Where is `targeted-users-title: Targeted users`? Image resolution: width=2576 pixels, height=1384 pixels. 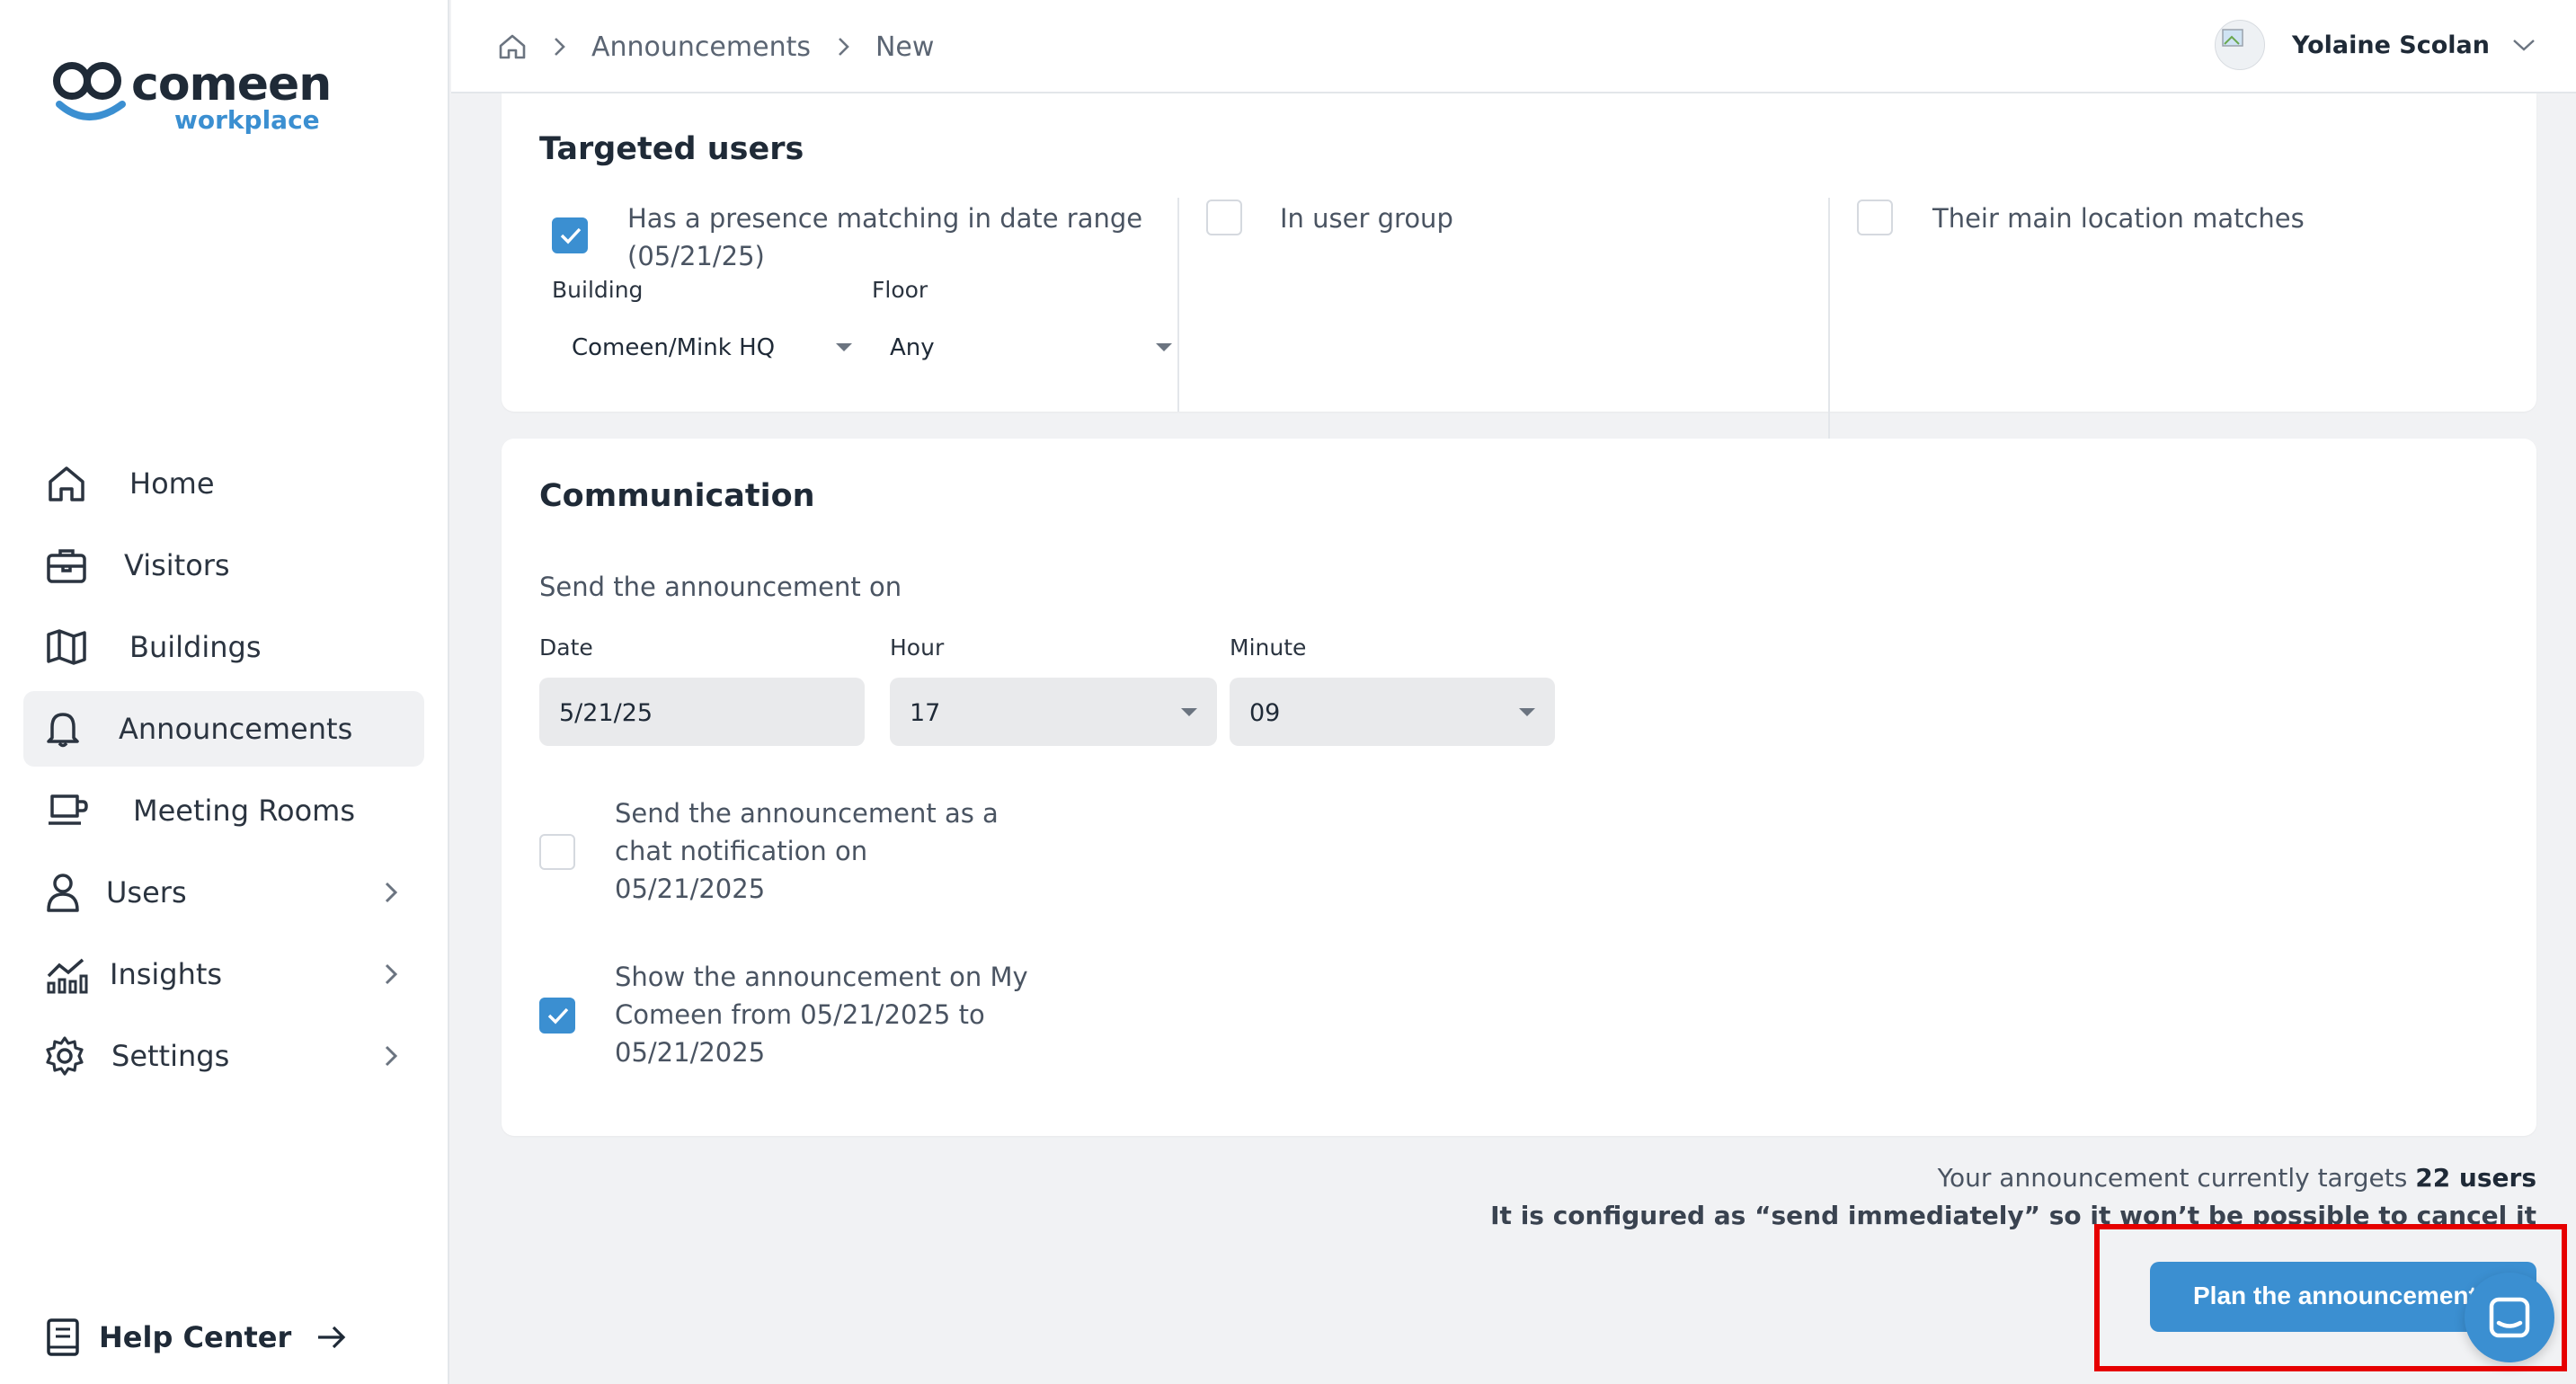 targeted-users-title: Targeted users is located at coordinates (671, 149).